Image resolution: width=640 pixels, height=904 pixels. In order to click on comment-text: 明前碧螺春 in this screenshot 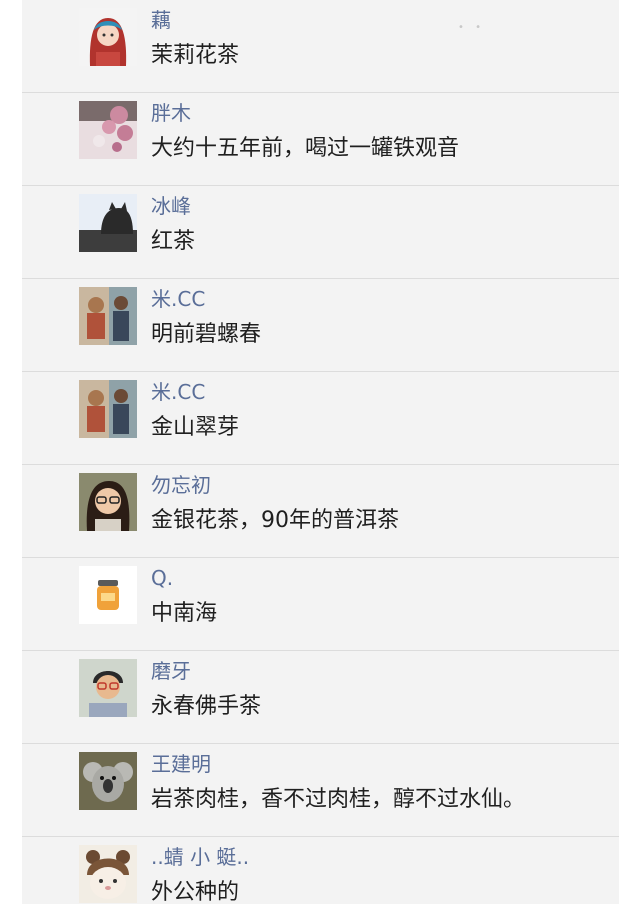, I will do `click(206, 334)`.